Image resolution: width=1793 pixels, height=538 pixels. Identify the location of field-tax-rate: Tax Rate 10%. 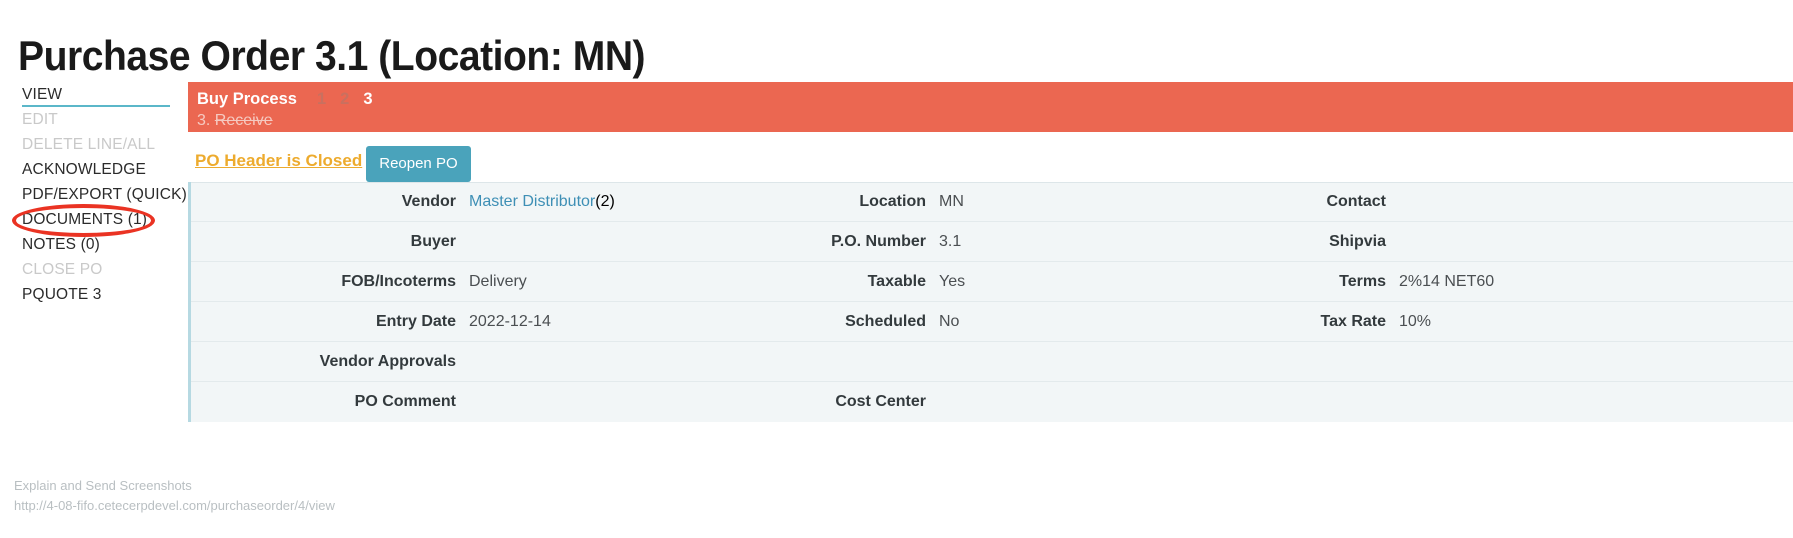
(1451, 322).